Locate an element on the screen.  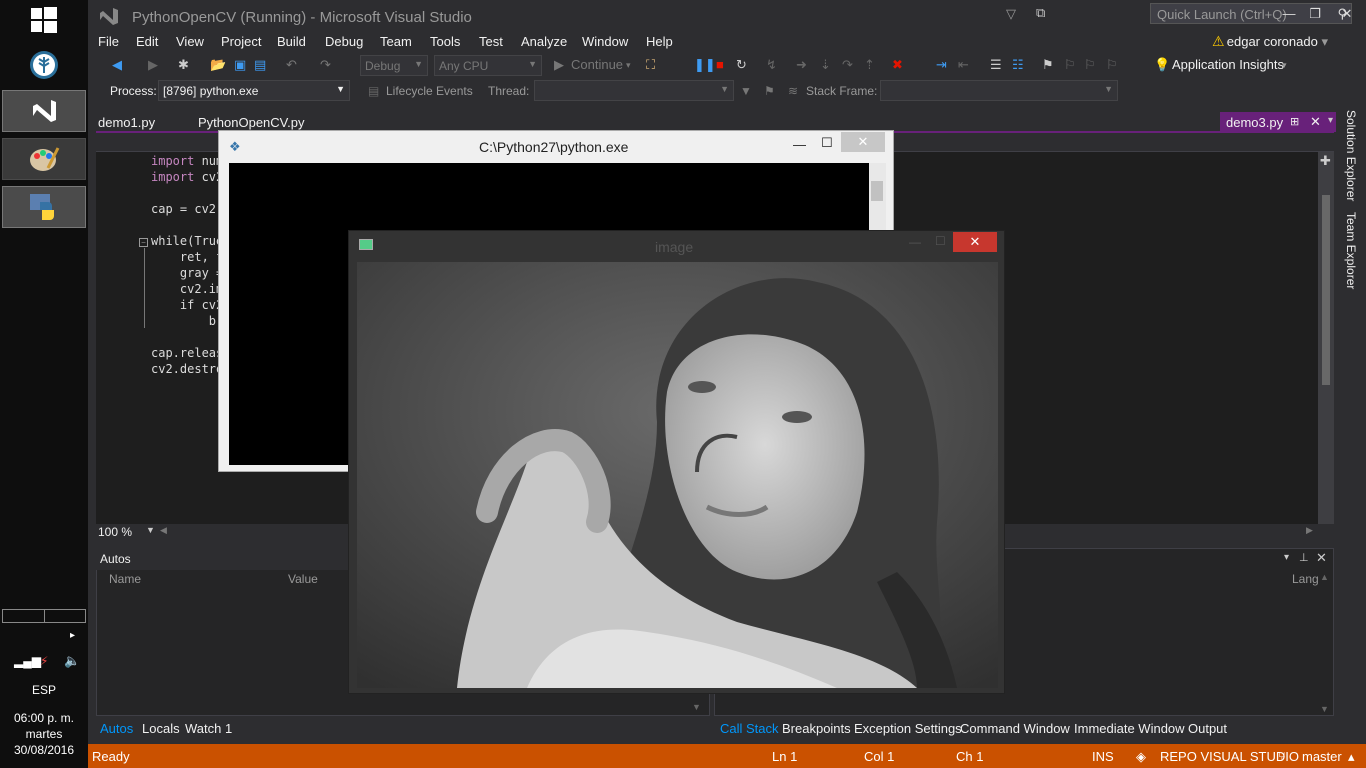
open-file-icon: 📂 is located at coordinates (218, 65).